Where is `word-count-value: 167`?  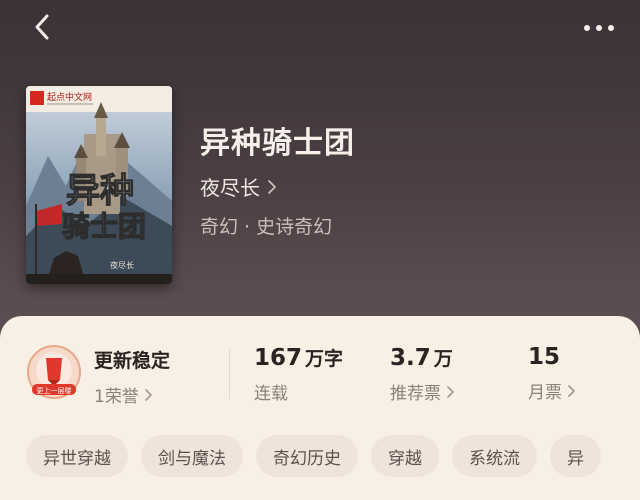
word-count-value: 167 is located at coordinates (278, 358).